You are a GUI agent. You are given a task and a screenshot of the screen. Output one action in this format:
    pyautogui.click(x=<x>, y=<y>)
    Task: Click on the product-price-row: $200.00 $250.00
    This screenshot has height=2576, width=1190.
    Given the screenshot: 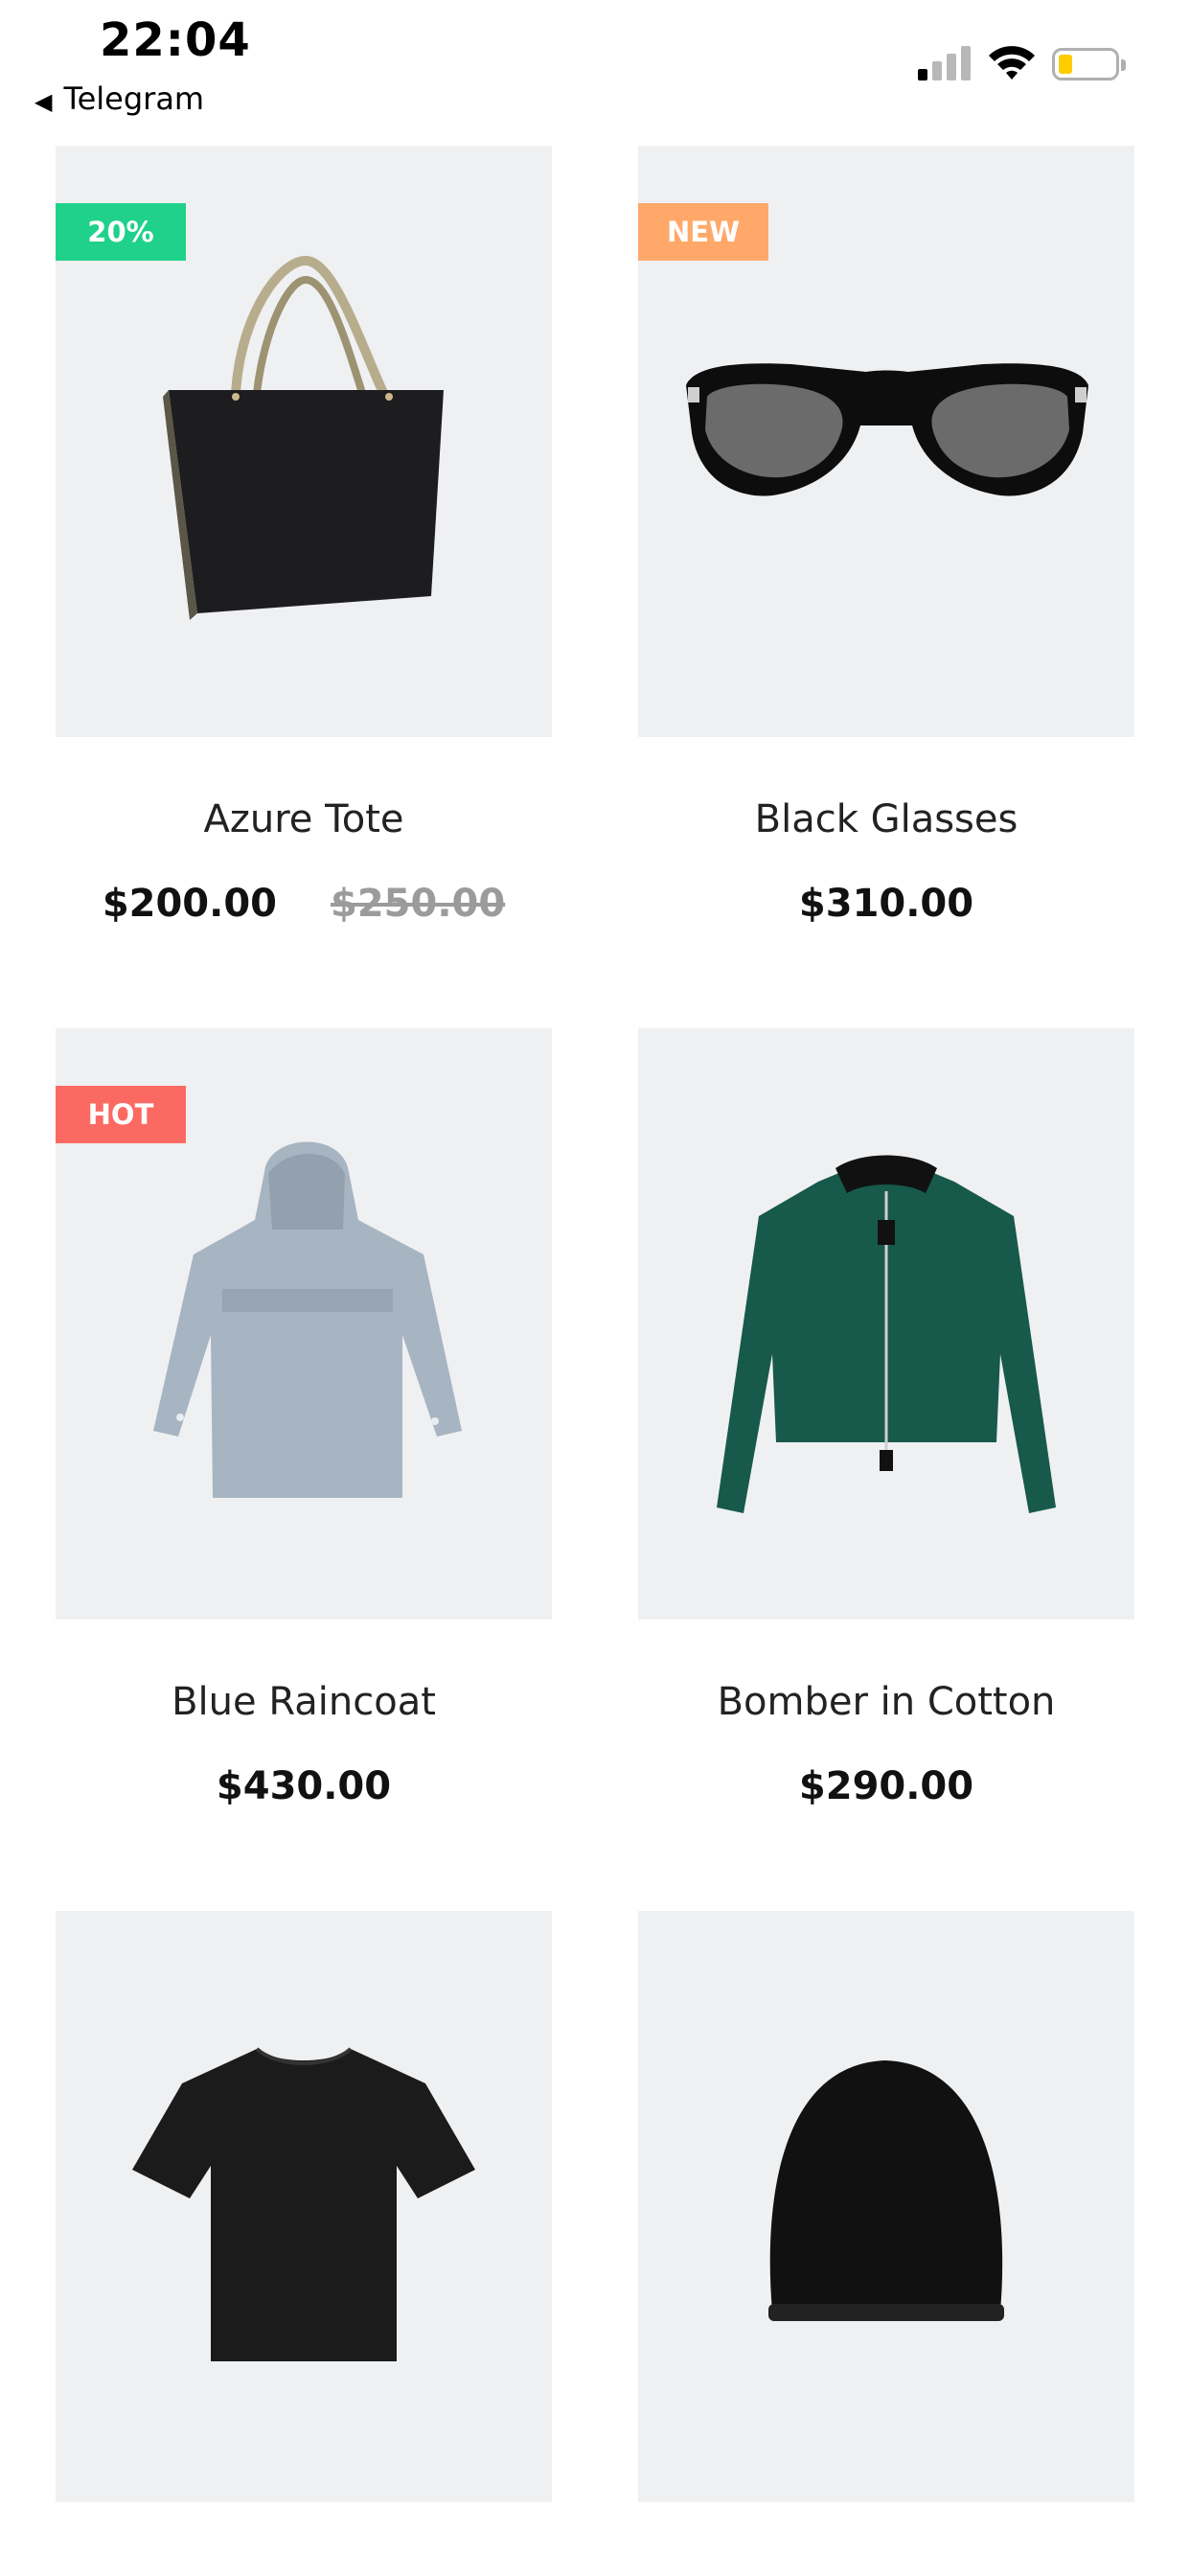 What is the action you would take?
    pyautogui.click(x=304, y=904)
    